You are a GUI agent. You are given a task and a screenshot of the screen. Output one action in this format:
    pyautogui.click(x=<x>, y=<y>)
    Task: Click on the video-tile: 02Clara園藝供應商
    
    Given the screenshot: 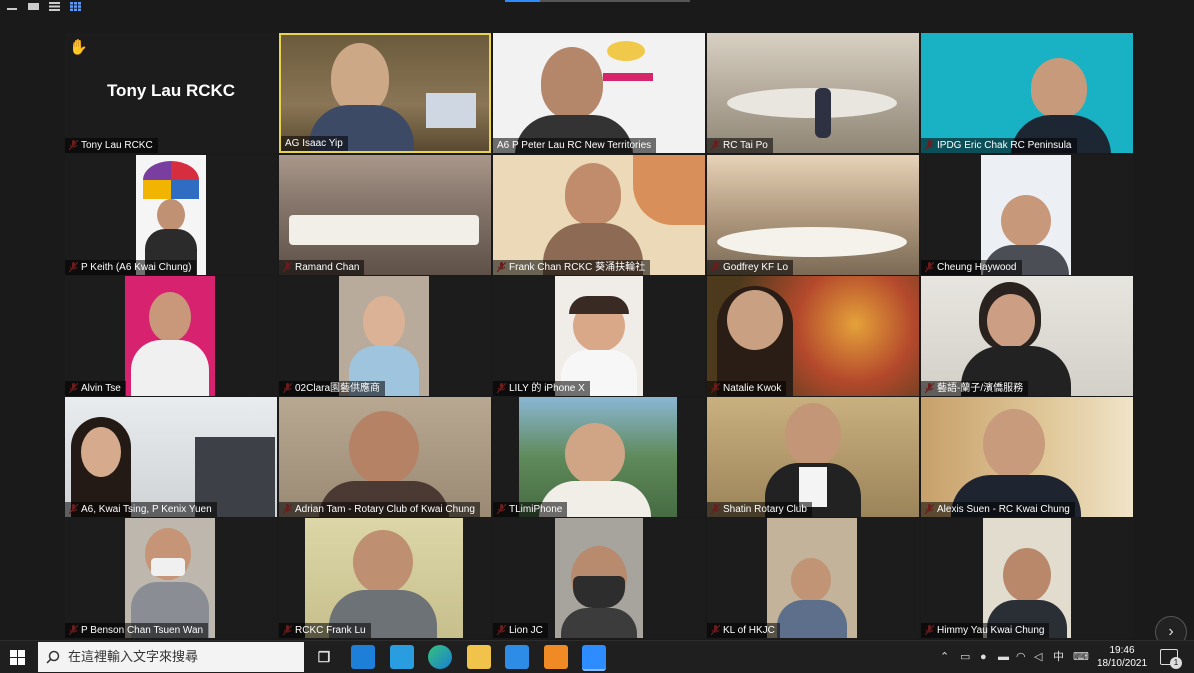 What is the action you would take?
    pyautogui.click(x=385, y=336)
    